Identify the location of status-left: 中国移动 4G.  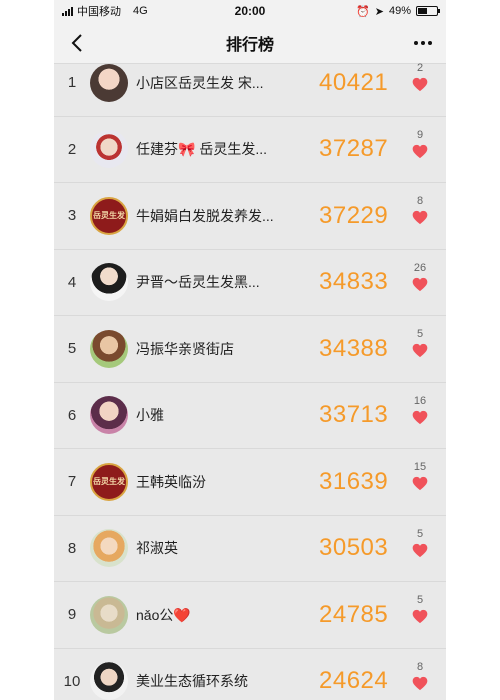
(105, 11).